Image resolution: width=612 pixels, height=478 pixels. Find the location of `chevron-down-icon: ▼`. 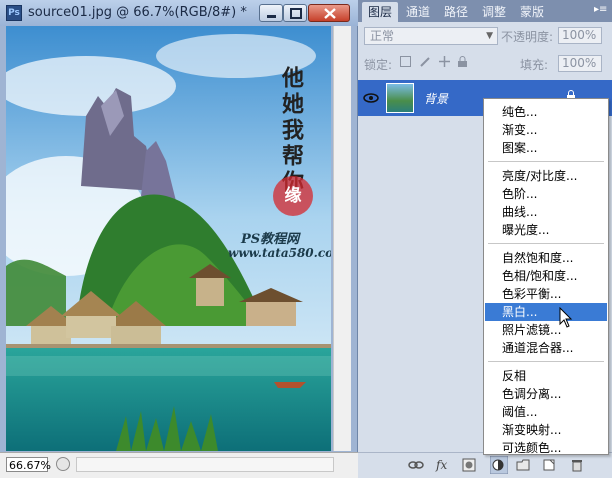

chevron-down-icon: ▼ is located at coordinates (489, 36).